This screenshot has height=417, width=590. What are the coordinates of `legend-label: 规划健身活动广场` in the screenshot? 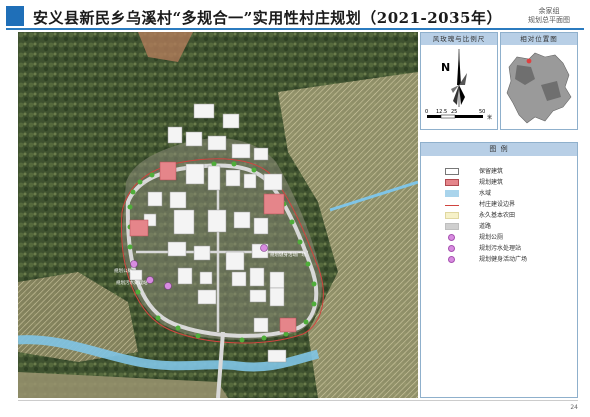 It's located at (503, 259).